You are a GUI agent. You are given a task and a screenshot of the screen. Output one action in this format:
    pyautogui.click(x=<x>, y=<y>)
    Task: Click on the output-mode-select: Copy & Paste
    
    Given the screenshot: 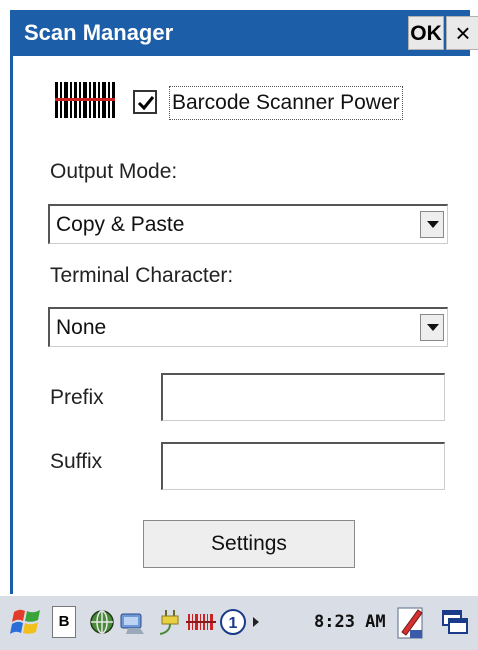 What is the action you would take?
    pyautogui.click(x=248, y=224)
    